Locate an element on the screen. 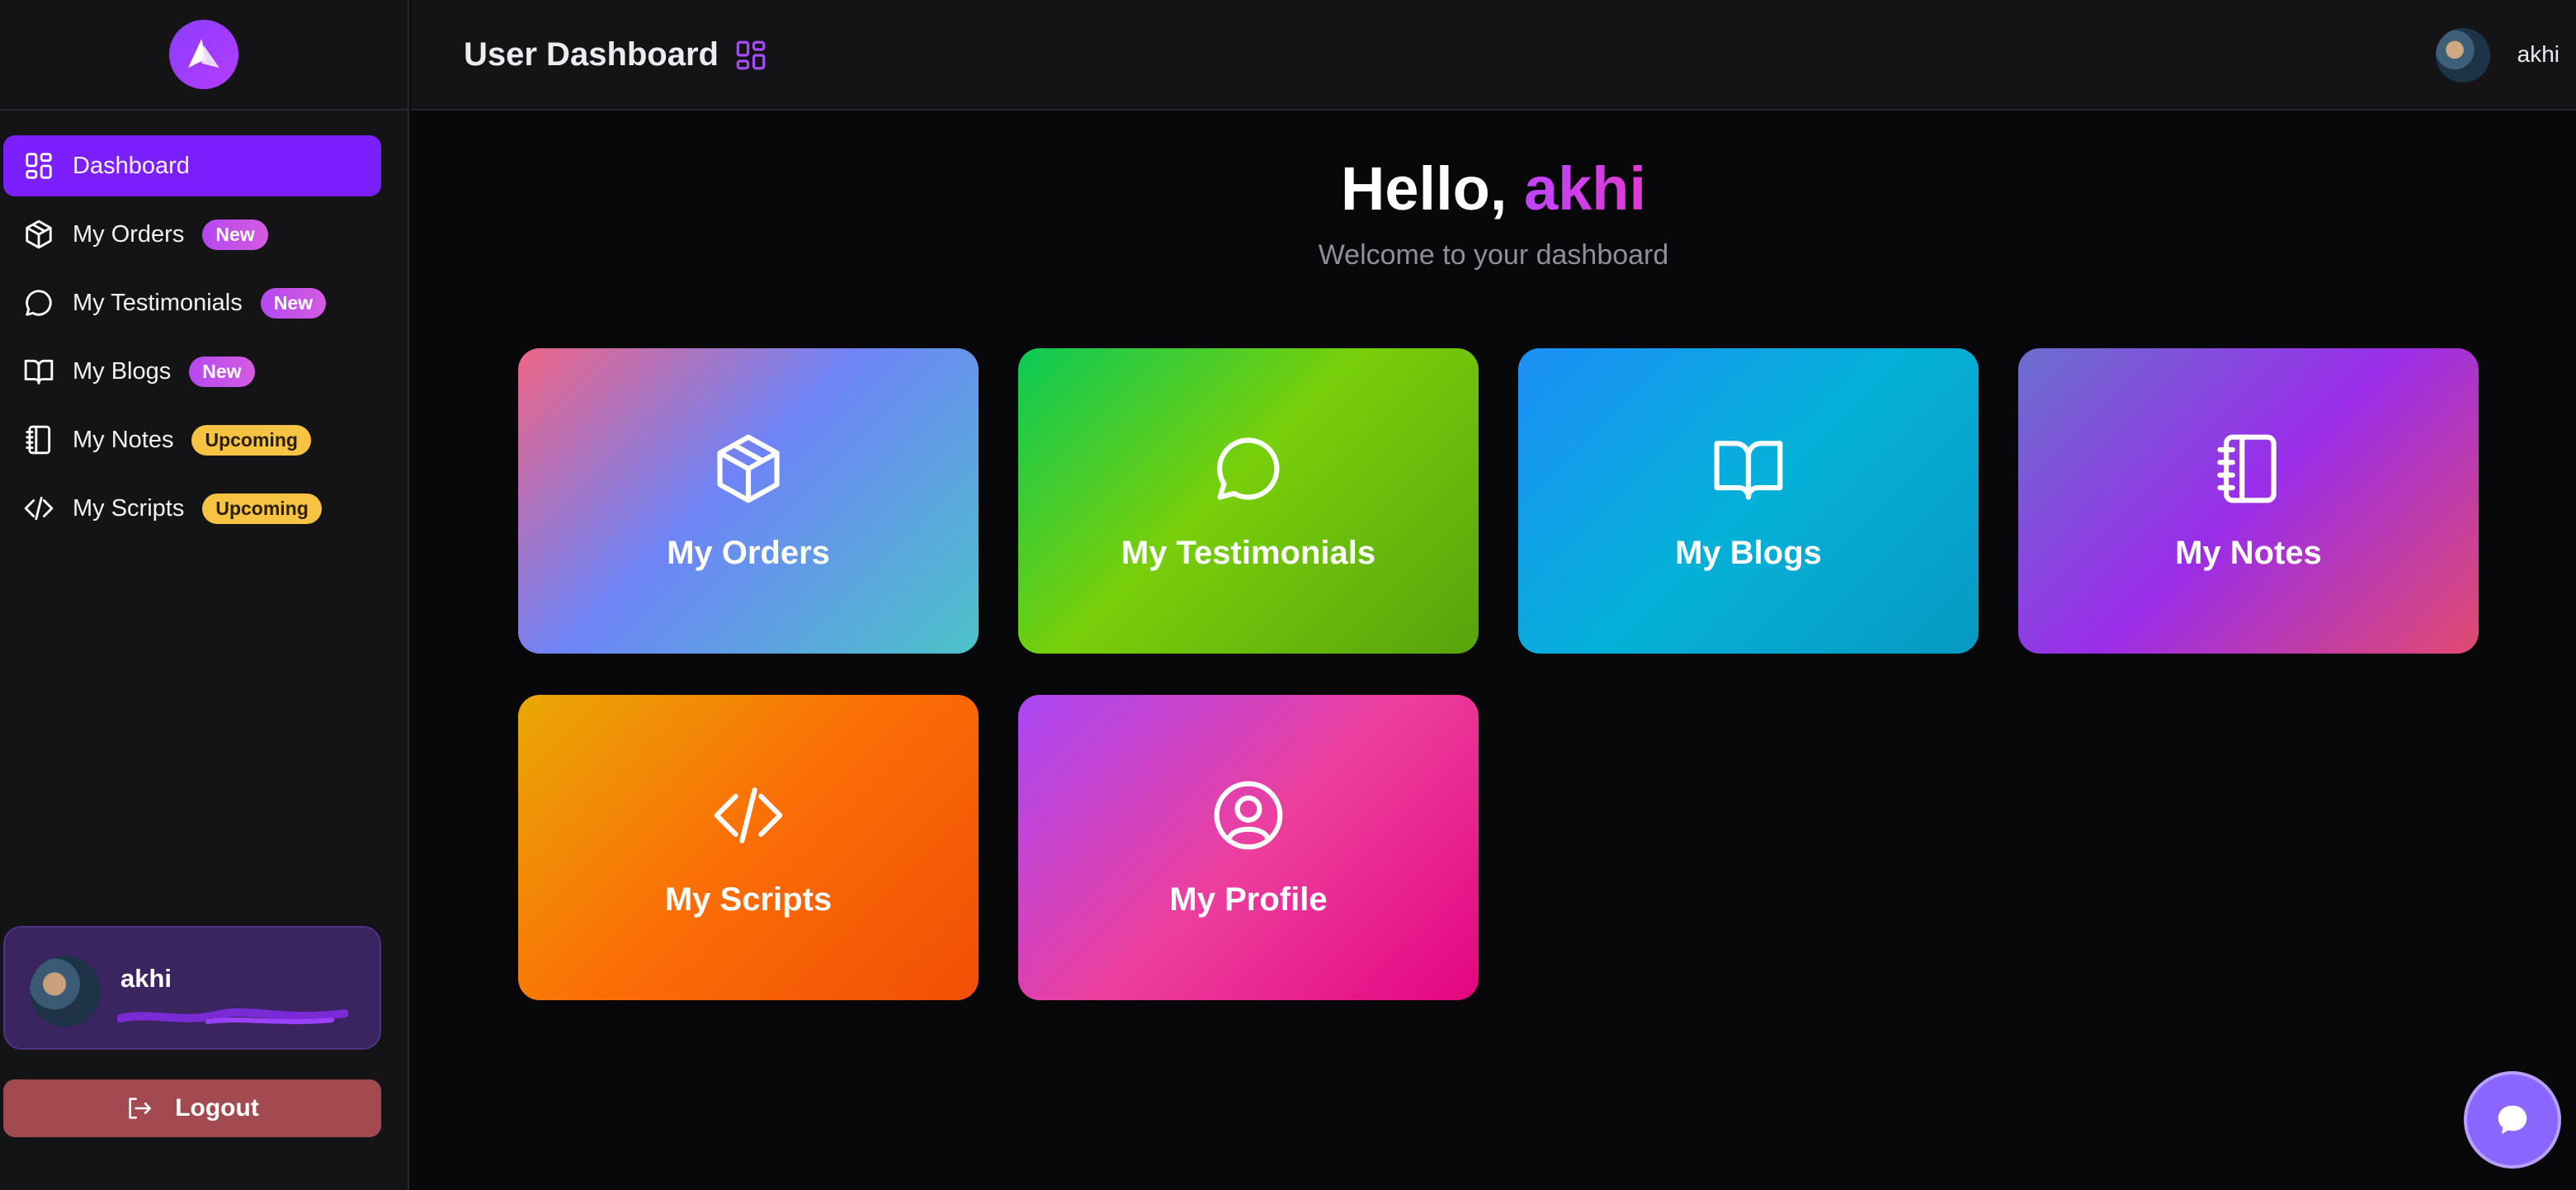 This screenshot has width=2576, height=1190. logo-area is located at coordinates (204, 55).